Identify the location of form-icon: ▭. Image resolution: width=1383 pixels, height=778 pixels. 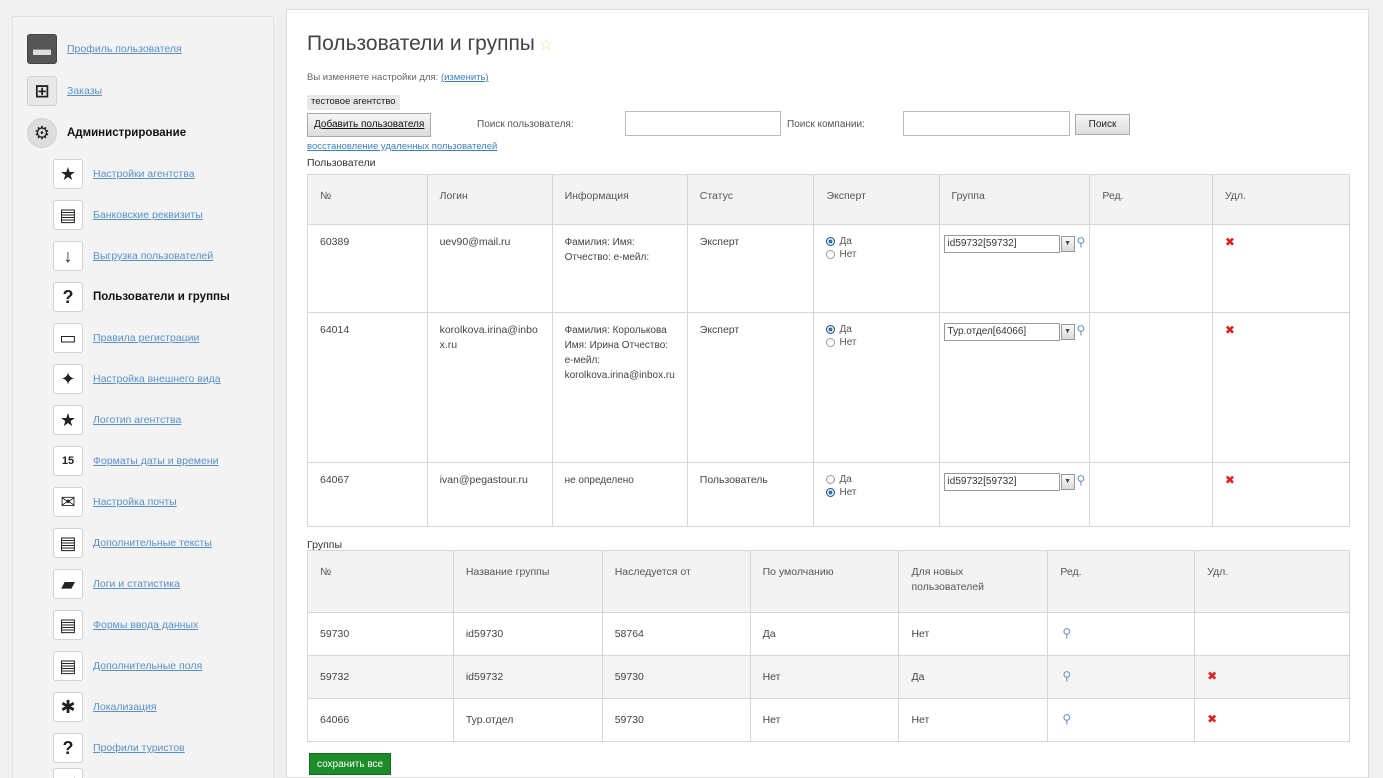
(68, 338).